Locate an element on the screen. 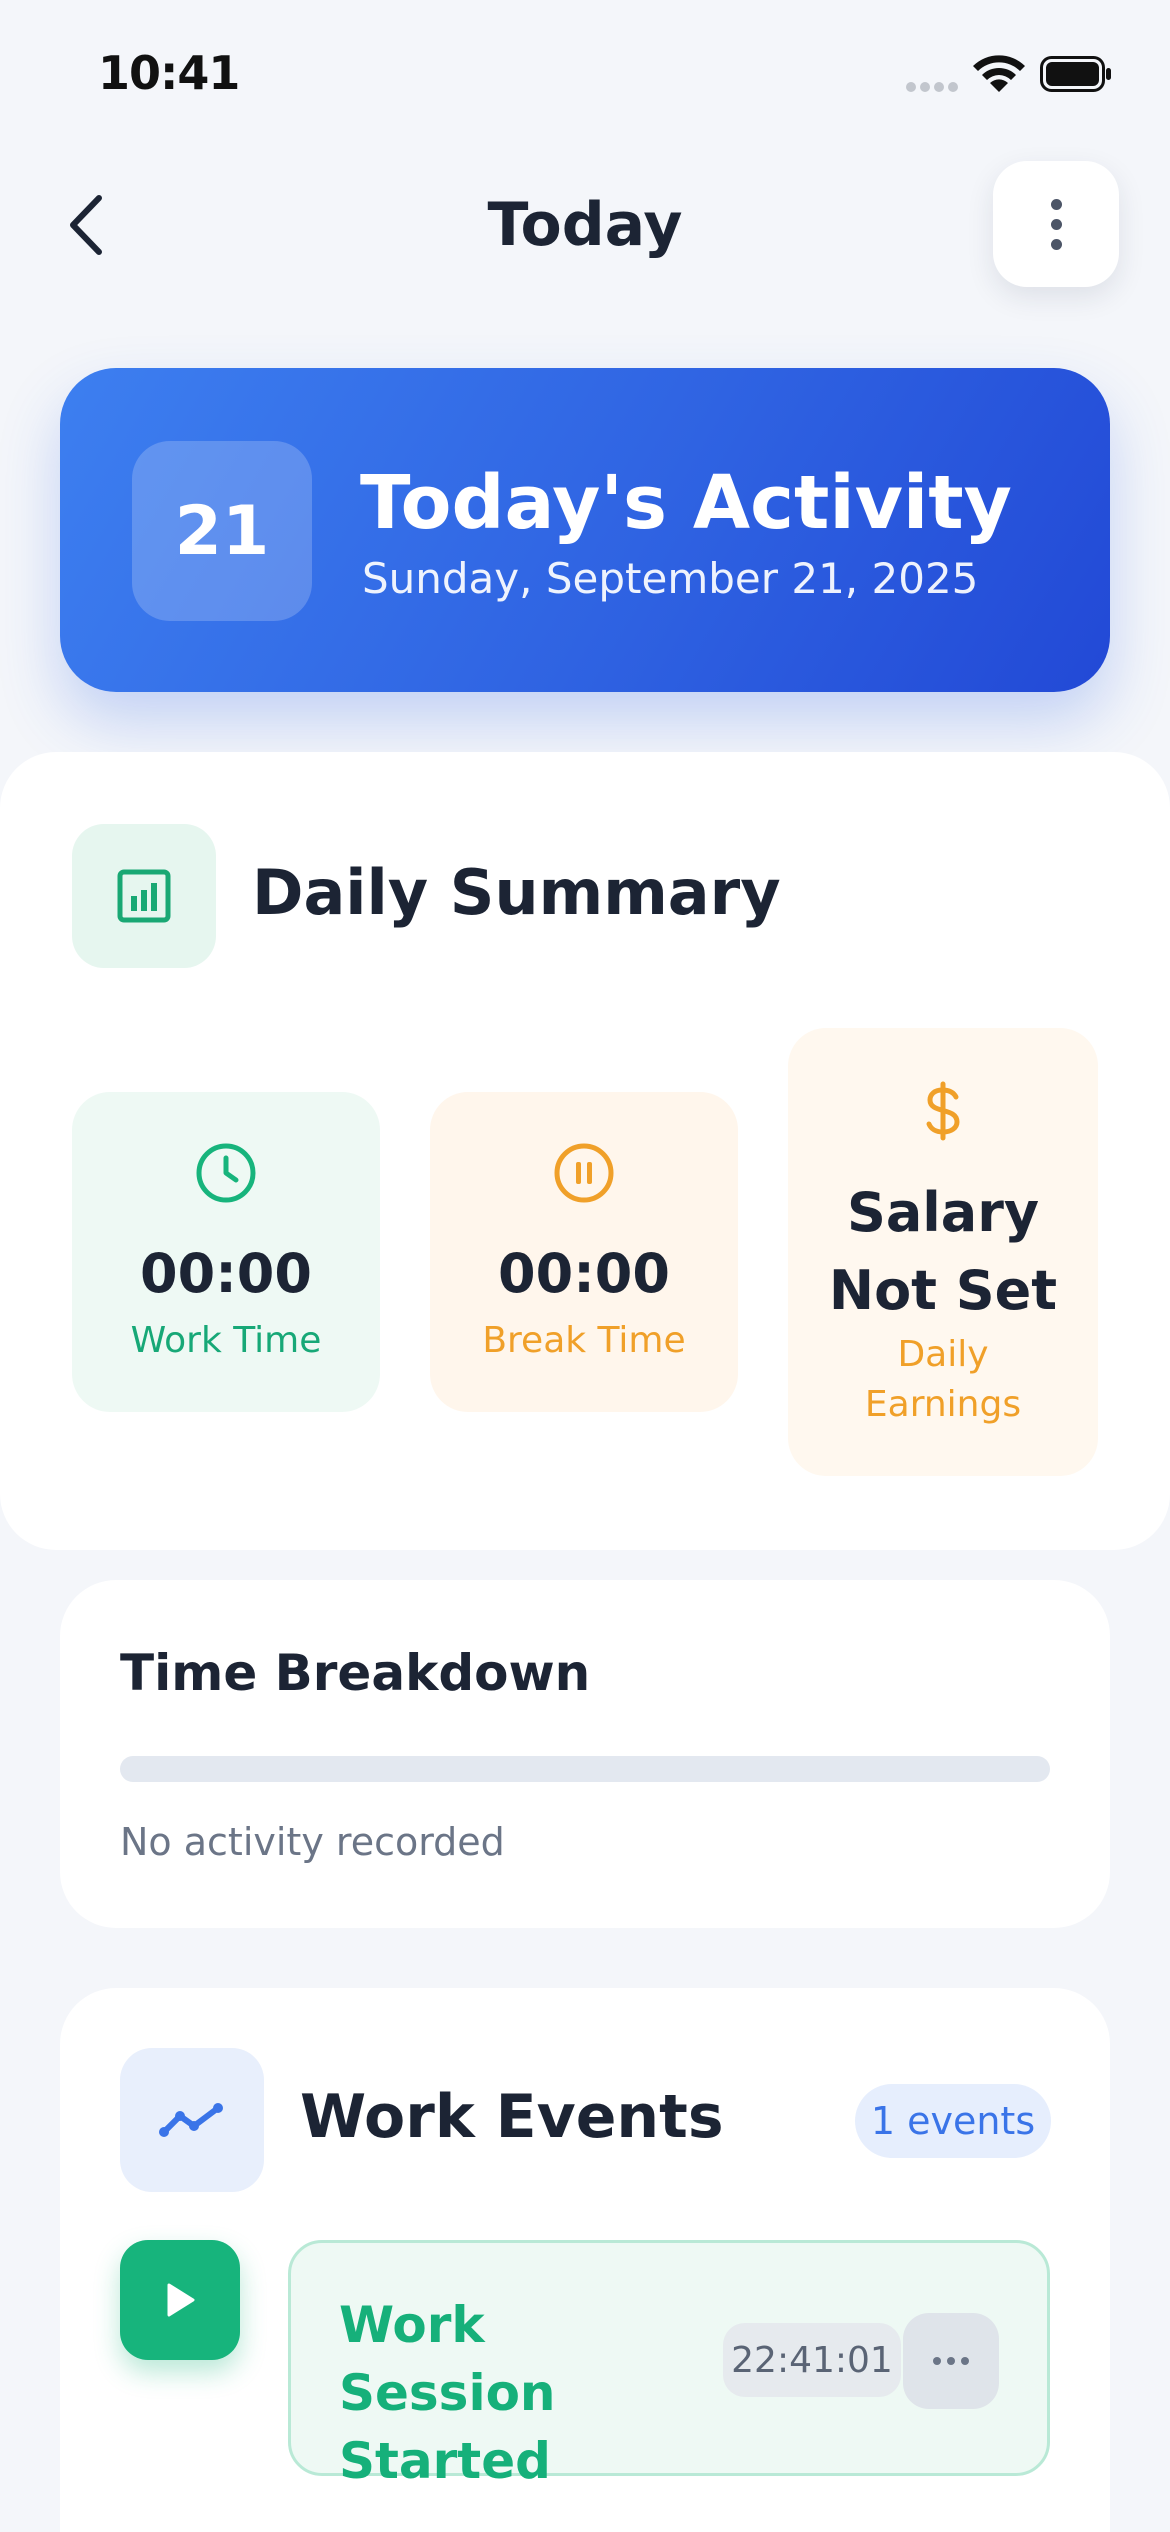  daily-earnings-stat: Salary Not Set Daily Earnings is located at coordinates (943, 1252).